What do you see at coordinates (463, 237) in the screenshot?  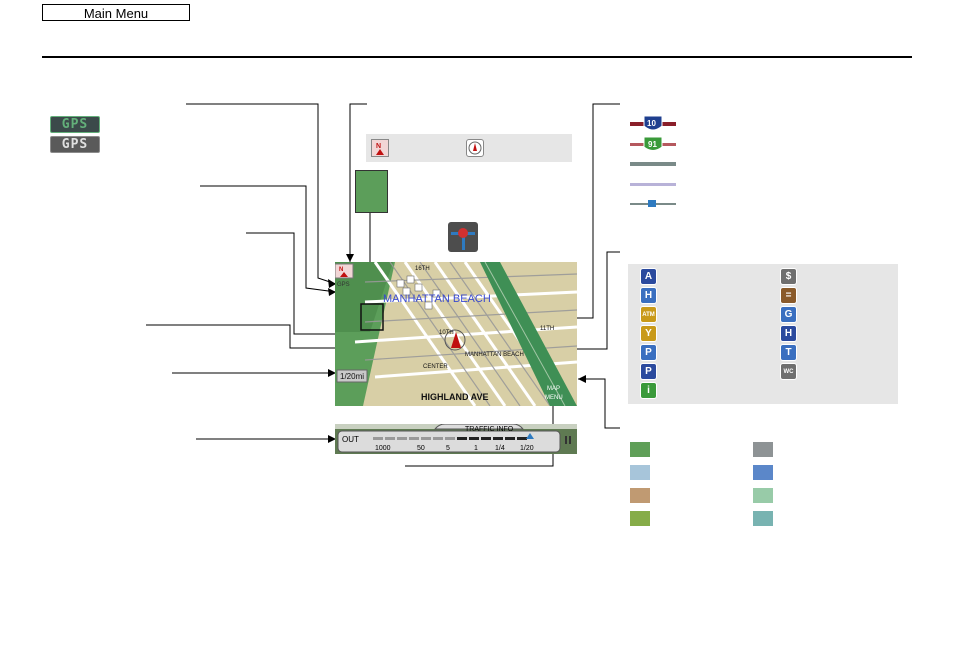 I see `destination-icon` at bounding box center [463, 237].